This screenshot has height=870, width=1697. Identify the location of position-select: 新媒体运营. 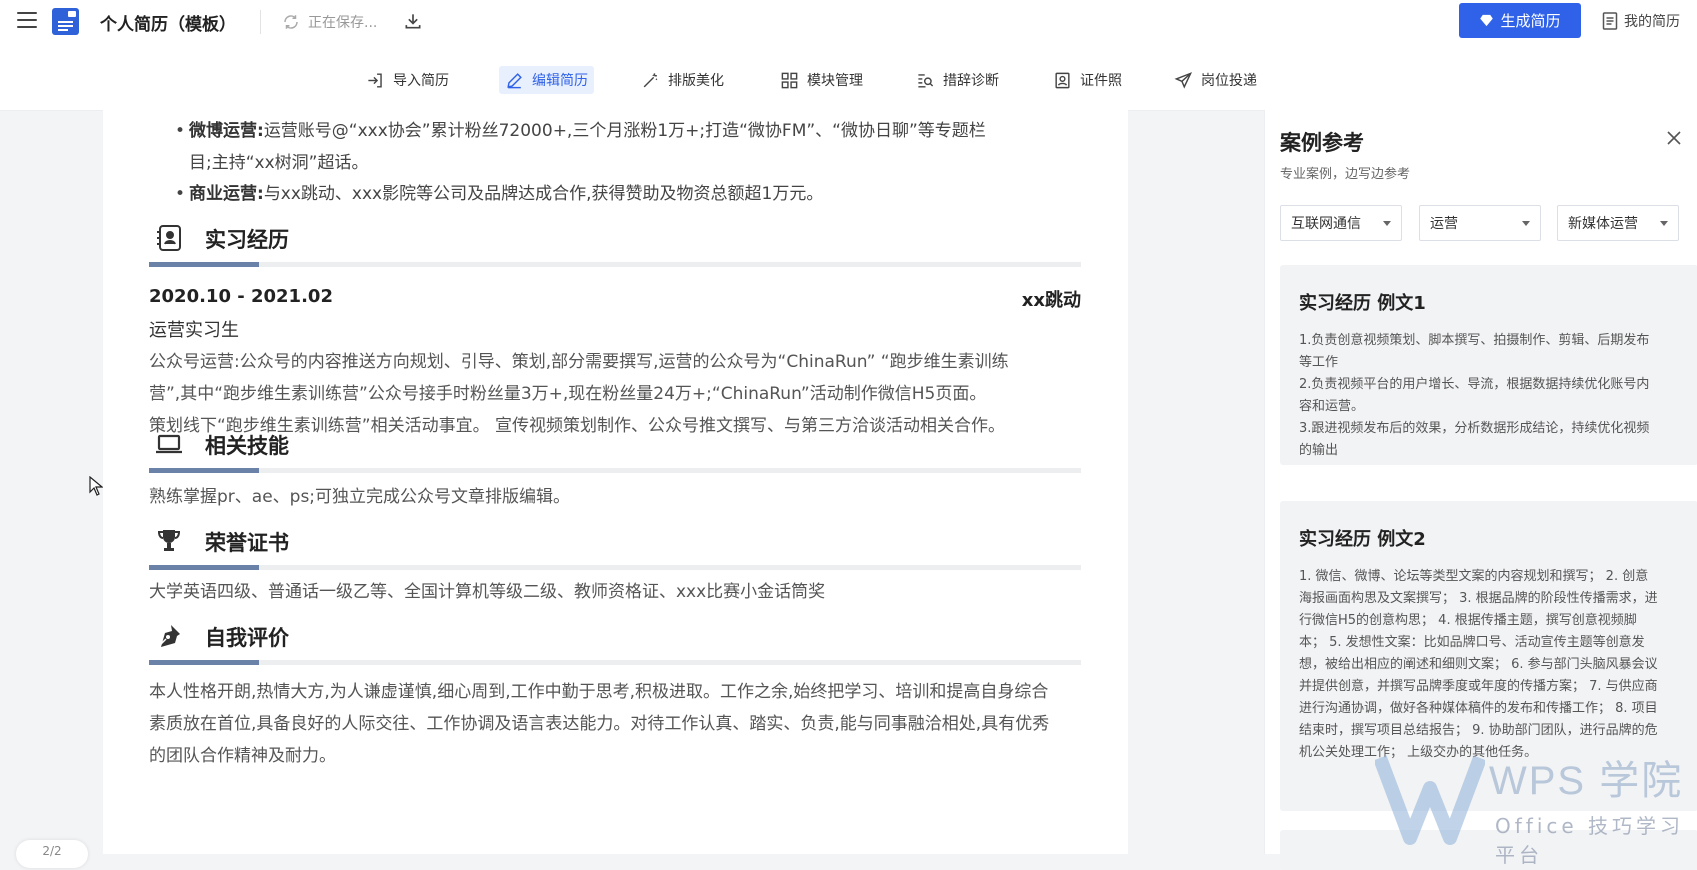
(1618, 223).